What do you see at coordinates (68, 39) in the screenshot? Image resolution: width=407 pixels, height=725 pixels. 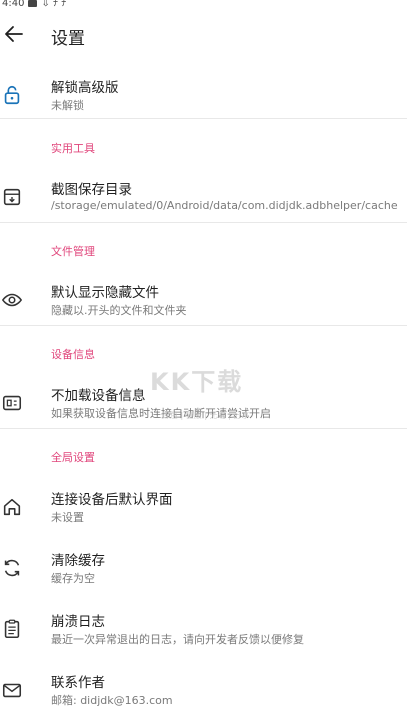 I see `page-title: 设置` at bounding box center [68, 39].